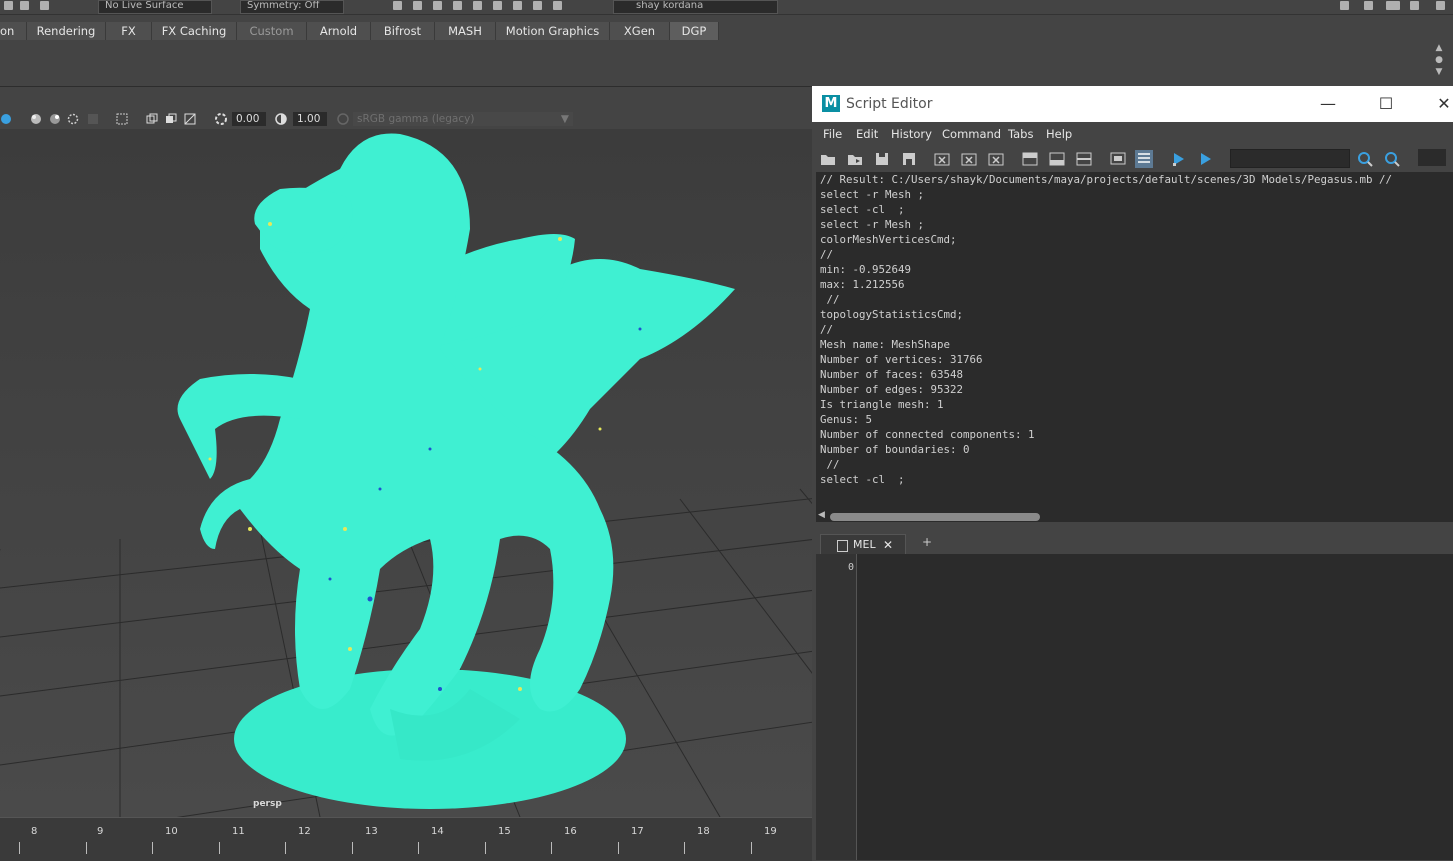 Image resolution: width=1453 pixels, height=861 pixels. I want to click on shelf-tab-motion-graphics: Motion Graphics, so click(553, 31).